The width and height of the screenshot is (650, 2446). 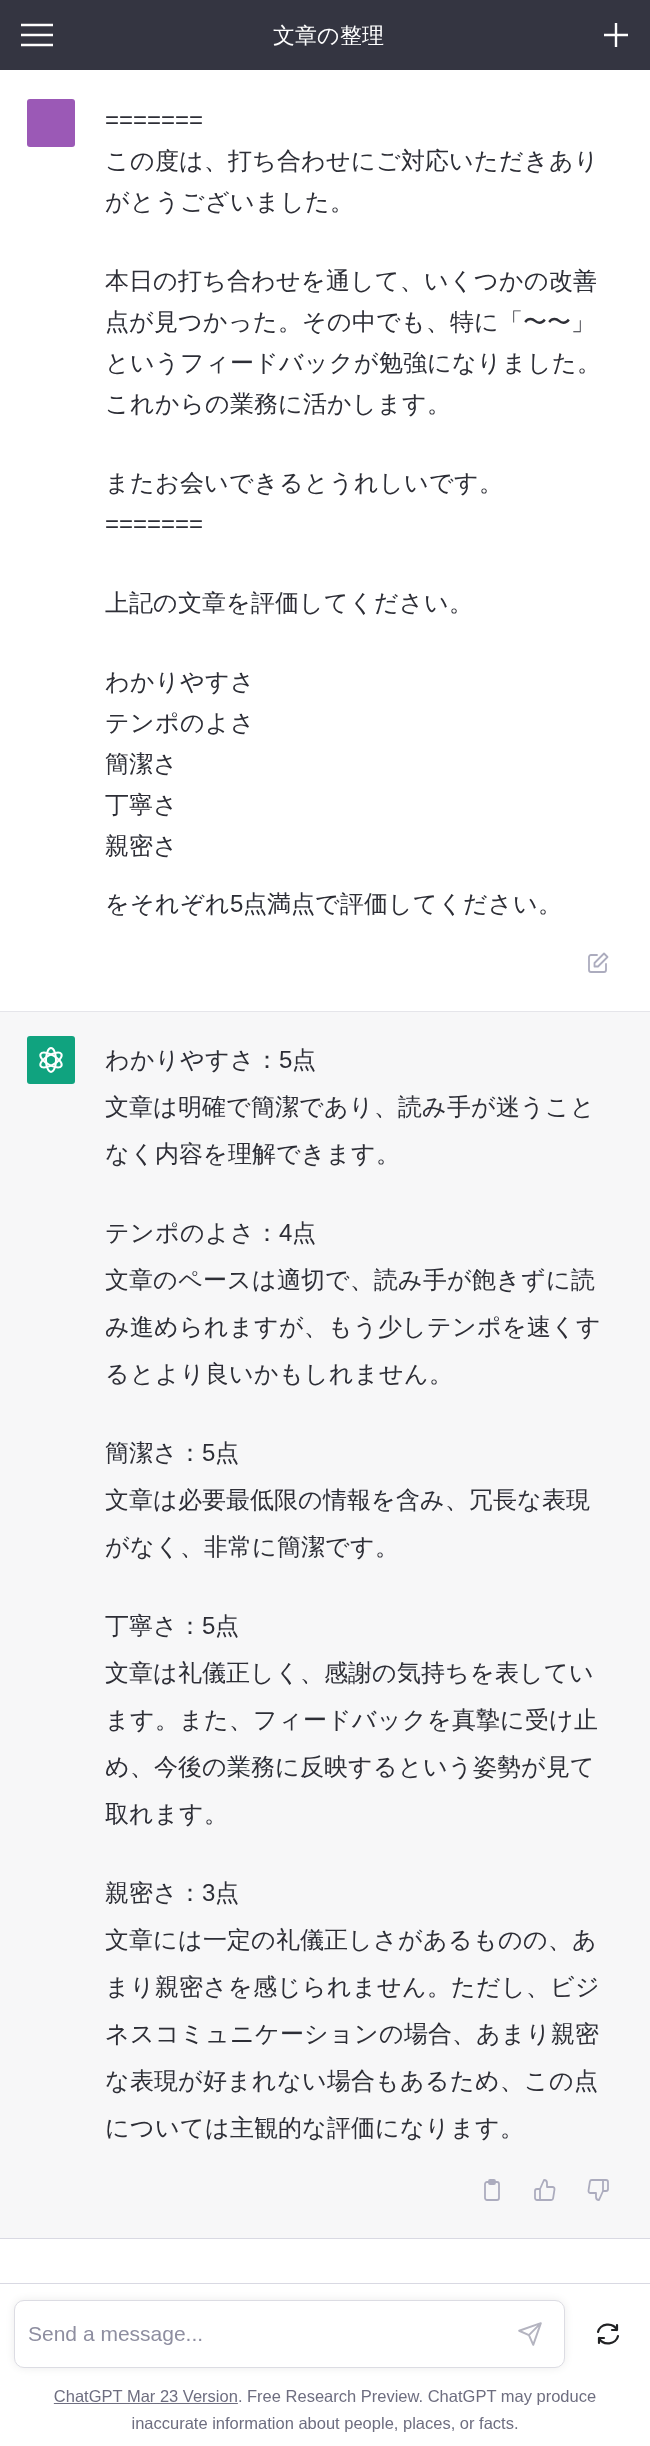 I want to click on new-chat-button, so click(x=616, y=35).